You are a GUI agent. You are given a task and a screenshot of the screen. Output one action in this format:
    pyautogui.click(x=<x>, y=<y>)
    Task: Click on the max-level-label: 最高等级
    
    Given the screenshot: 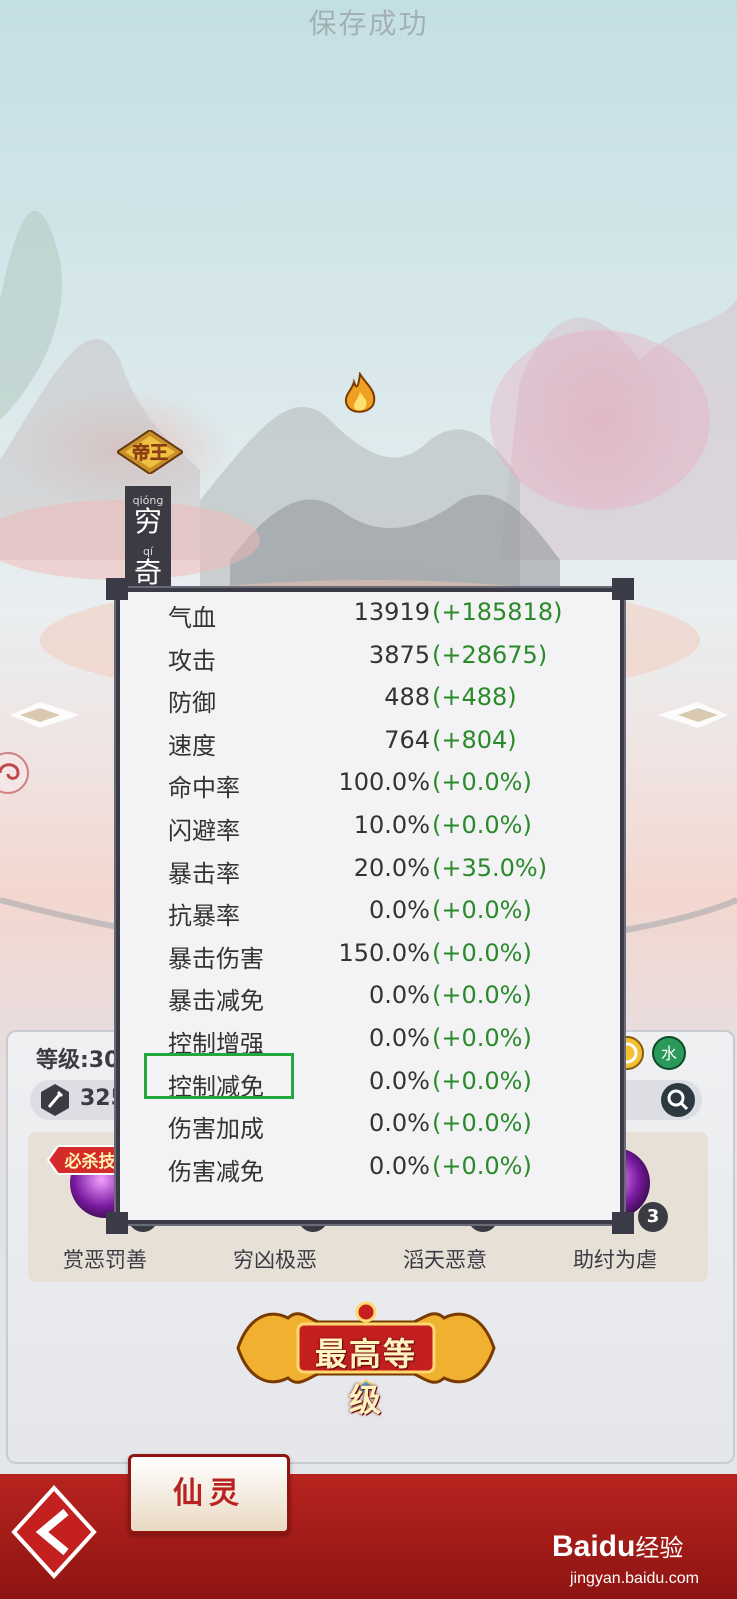 What is the action you would take?
    pyautogui.click(x=365, y=1377)
    